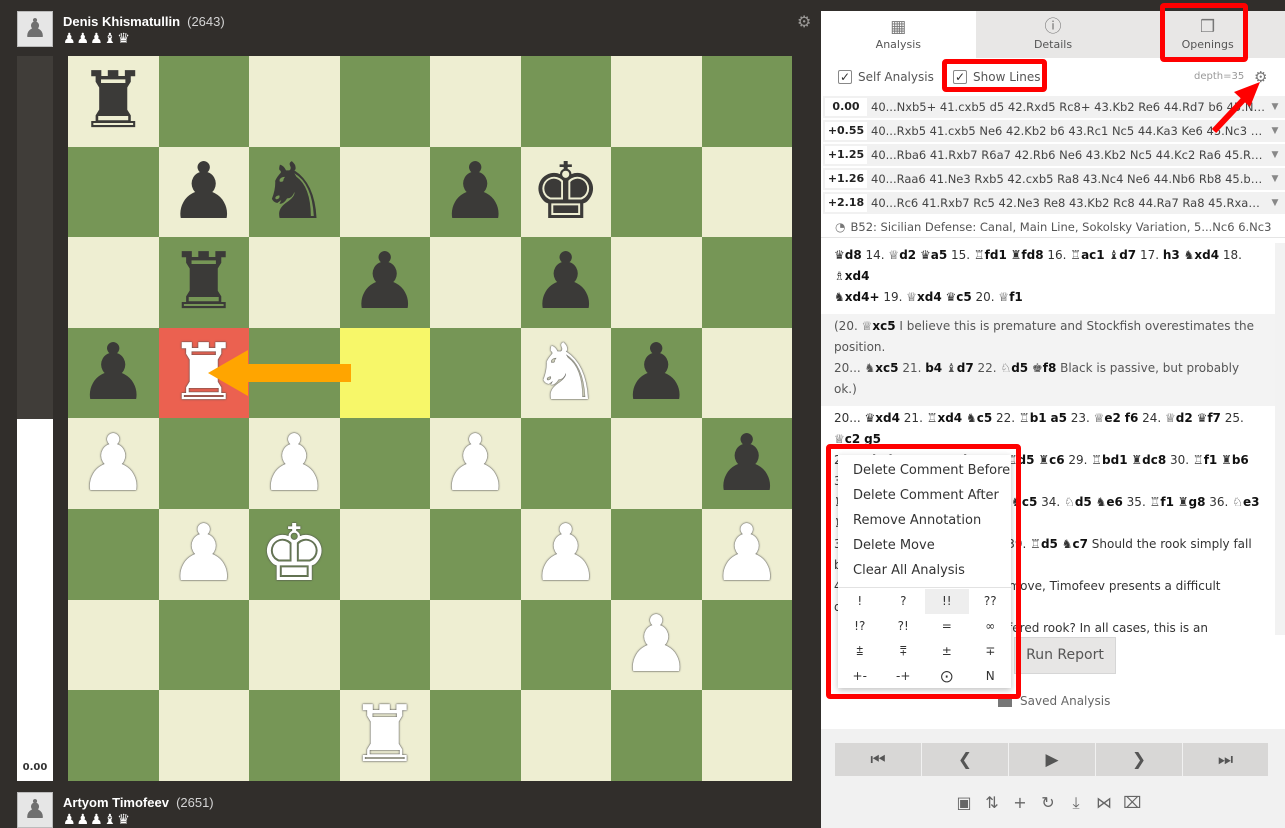  Describe the element at coordinates (960, 77) in the screenshot. I see `show-lines-checkbox: ✓` at that location.